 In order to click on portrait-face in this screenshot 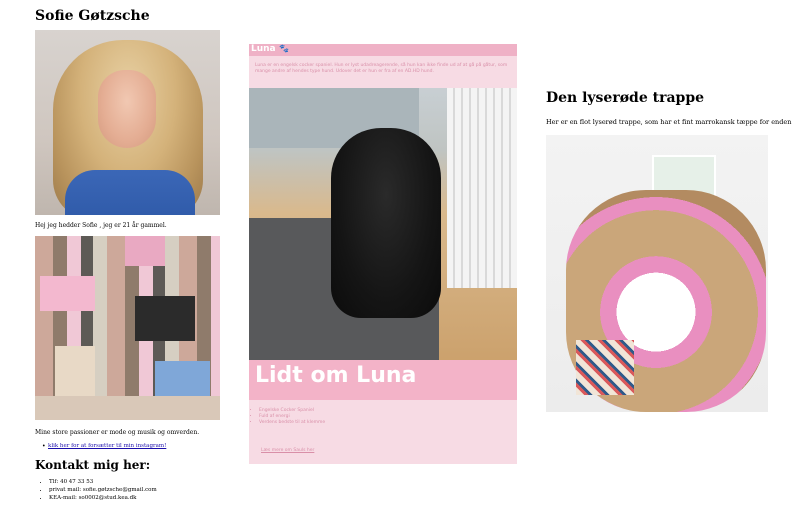, I will do `click(127, 109)`.